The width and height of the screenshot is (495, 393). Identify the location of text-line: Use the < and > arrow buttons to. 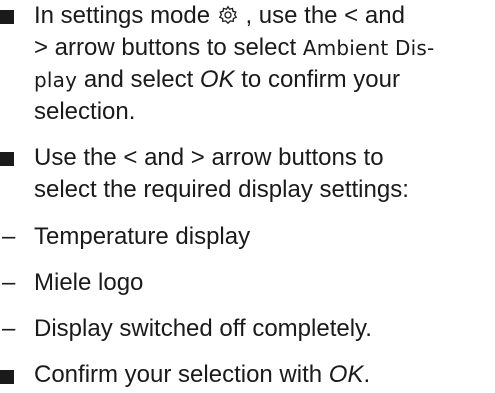
(209, 158).